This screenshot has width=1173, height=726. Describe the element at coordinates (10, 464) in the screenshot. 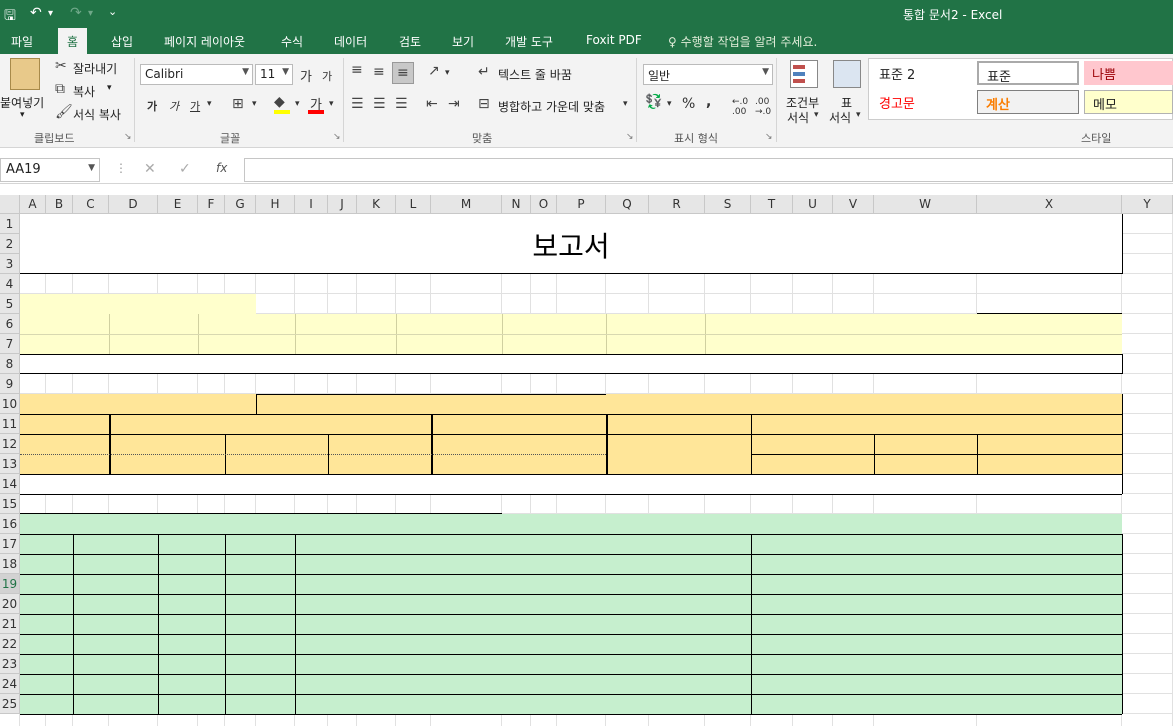

I see `row-header-13: 13` at that location.